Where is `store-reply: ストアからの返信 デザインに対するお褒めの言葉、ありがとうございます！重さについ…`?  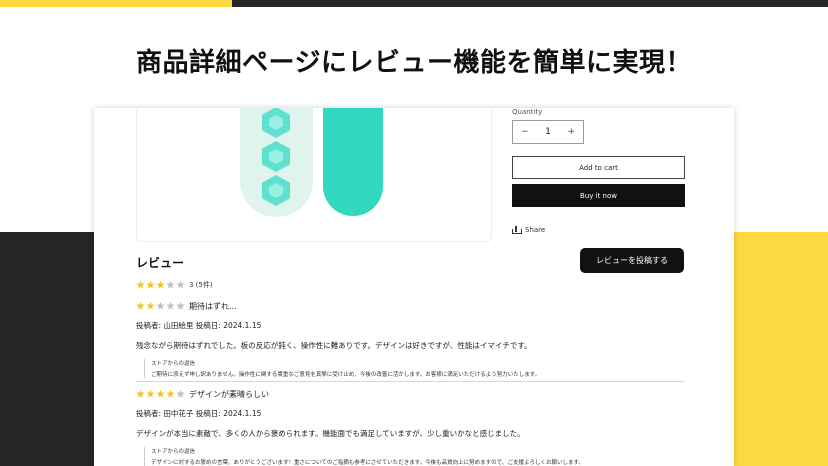
store-reply: ストアからの返信 デザインに対するお褒めの言葉、ありがとうございます！重さについ… is located at coordinates (414, 456).